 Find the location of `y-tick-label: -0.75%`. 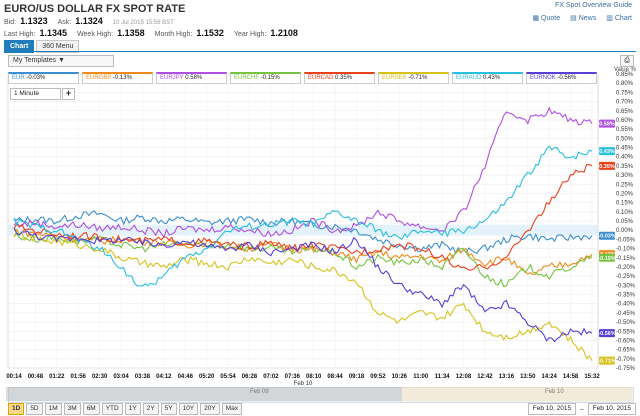

y-tick-label: -0.75% is located at coordinates (626, 369).